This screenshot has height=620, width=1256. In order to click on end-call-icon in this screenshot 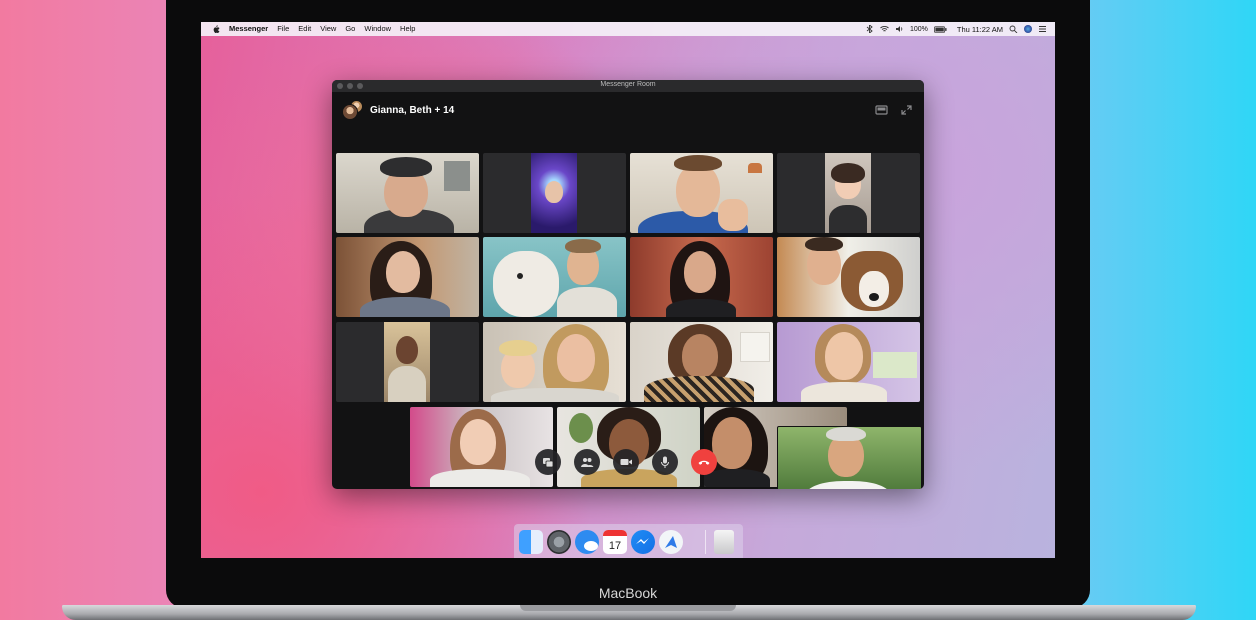, I will do `click(704, 462)`.